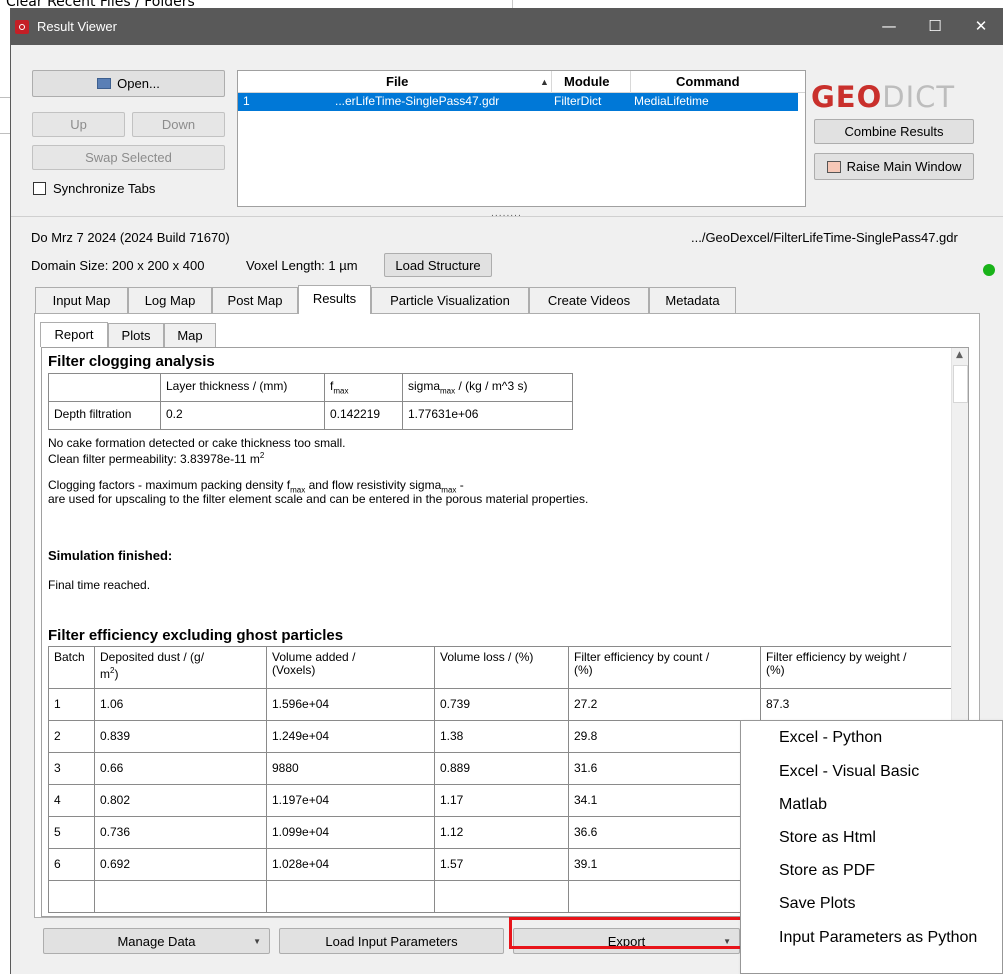 The height and width of the screenshot is (974, 1003). Describe the element at coordinates (81, 300) in the screenshot. I see `tab-input-map: Input Map` at that location.